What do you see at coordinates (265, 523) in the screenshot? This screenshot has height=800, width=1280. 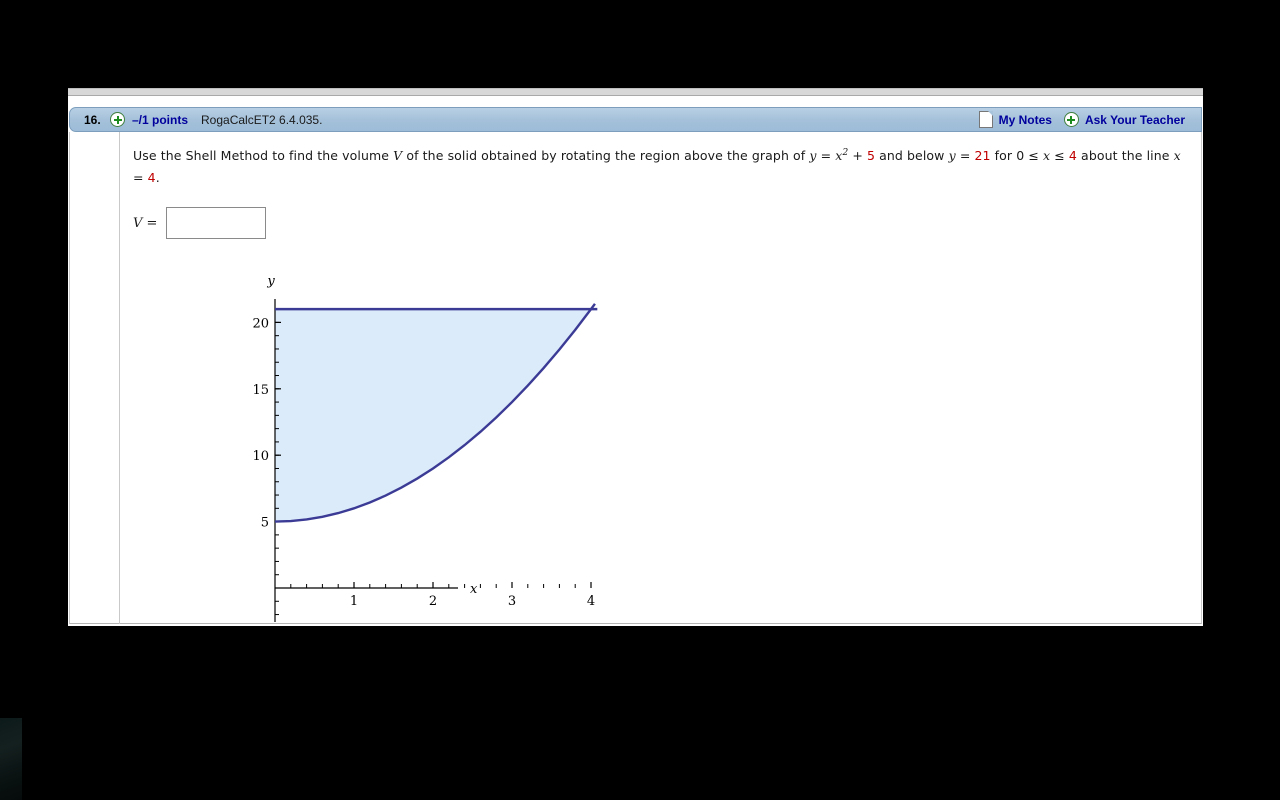 I see `svg-text: 5` at bounding box center [265, 523].